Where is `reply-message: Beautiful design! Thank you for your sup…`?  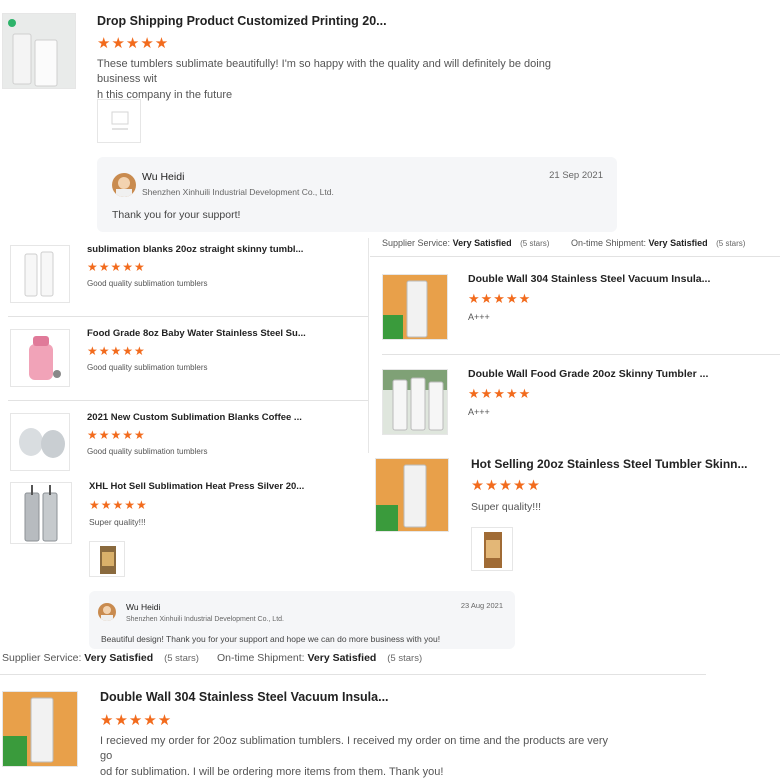
reply-message: Beautiful design! Thank you for your sup… is located at coordinates (271, 639).